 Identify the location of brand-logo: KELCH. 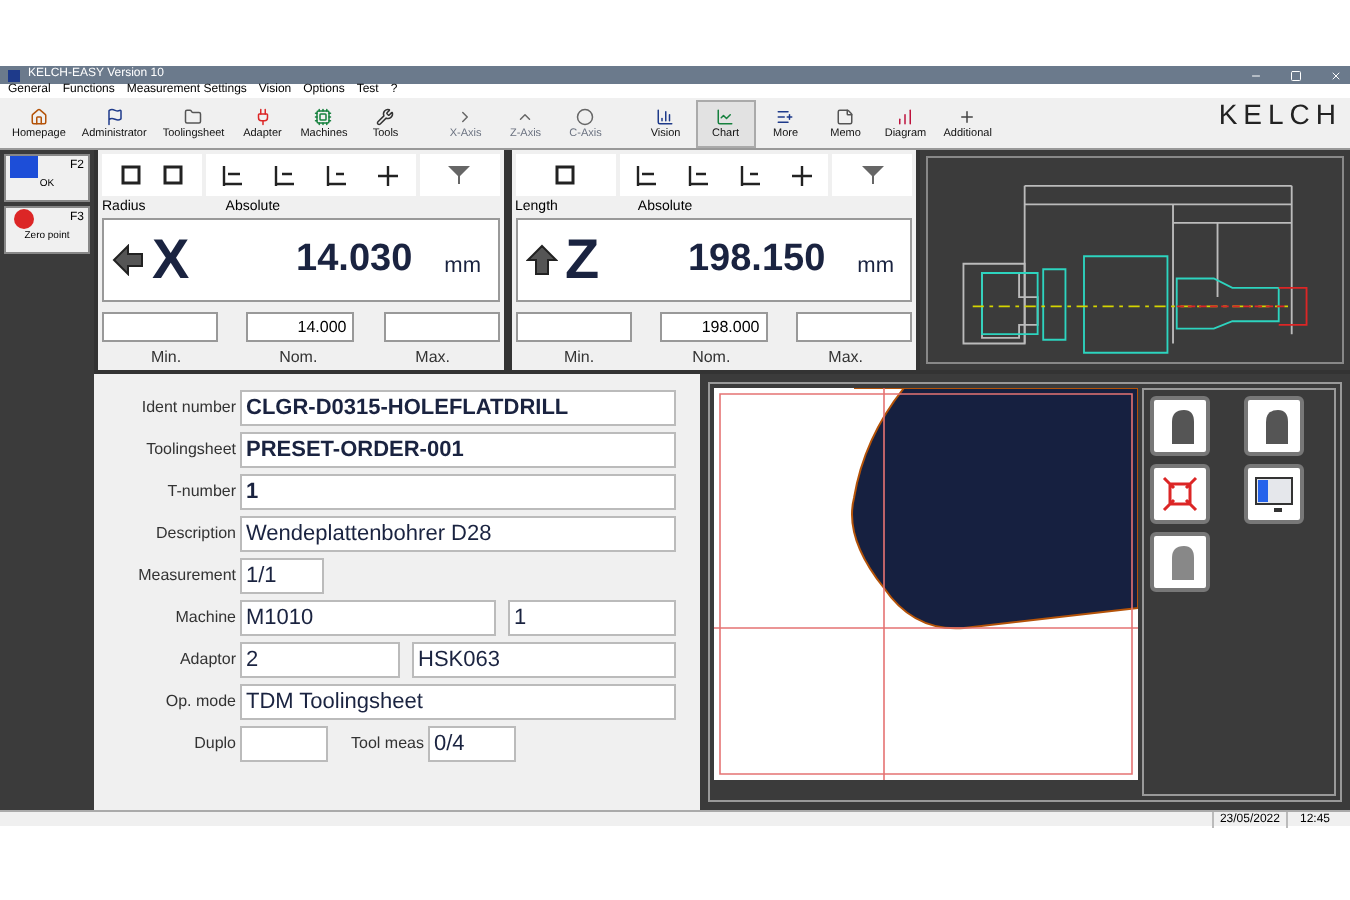
(1280, 115).